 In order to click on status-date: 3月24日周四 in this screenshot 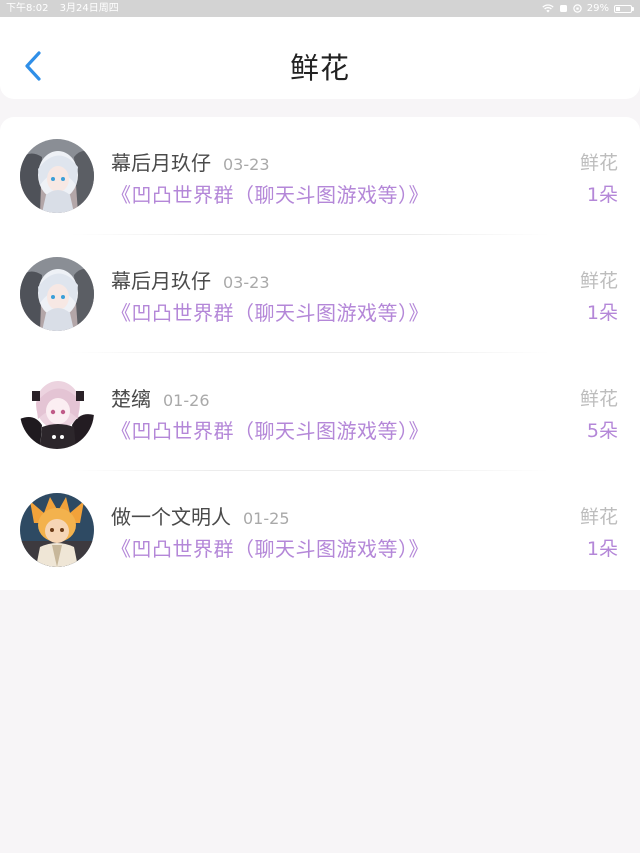, I will do `click(89, 8)`.